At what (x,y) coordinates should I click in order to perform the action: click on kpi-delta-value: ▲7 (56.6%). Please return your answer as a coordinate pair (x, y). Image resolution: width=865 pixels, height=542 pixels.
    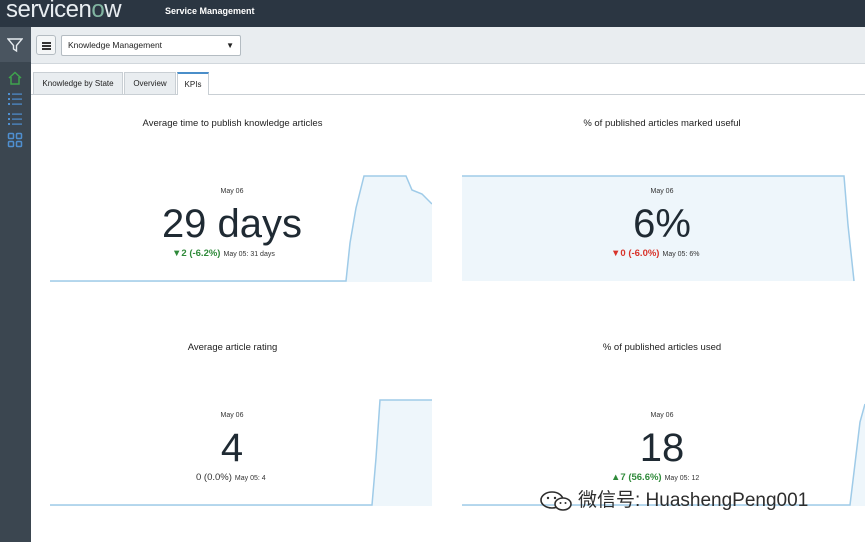
    Looking at the image, I should click on (636, 477).